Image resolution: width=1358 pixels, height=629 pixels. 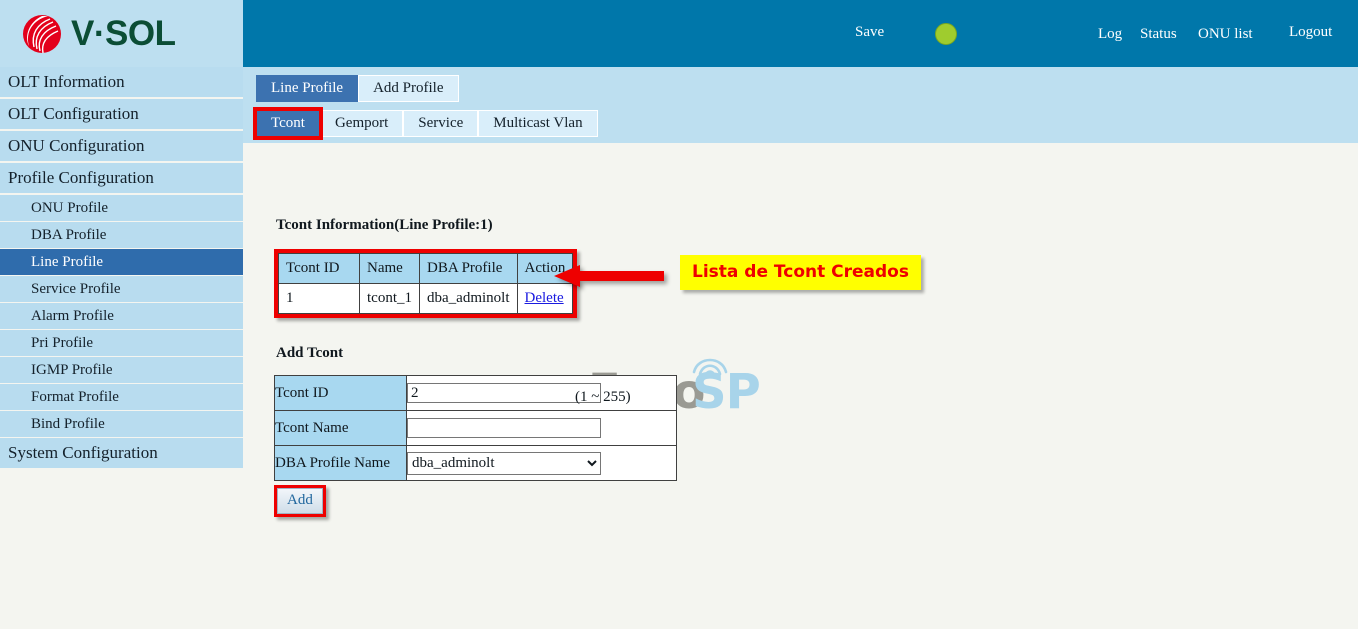 I want to click on sidebar-item-olt-information: OLT Information, so click(x=121, y=82).